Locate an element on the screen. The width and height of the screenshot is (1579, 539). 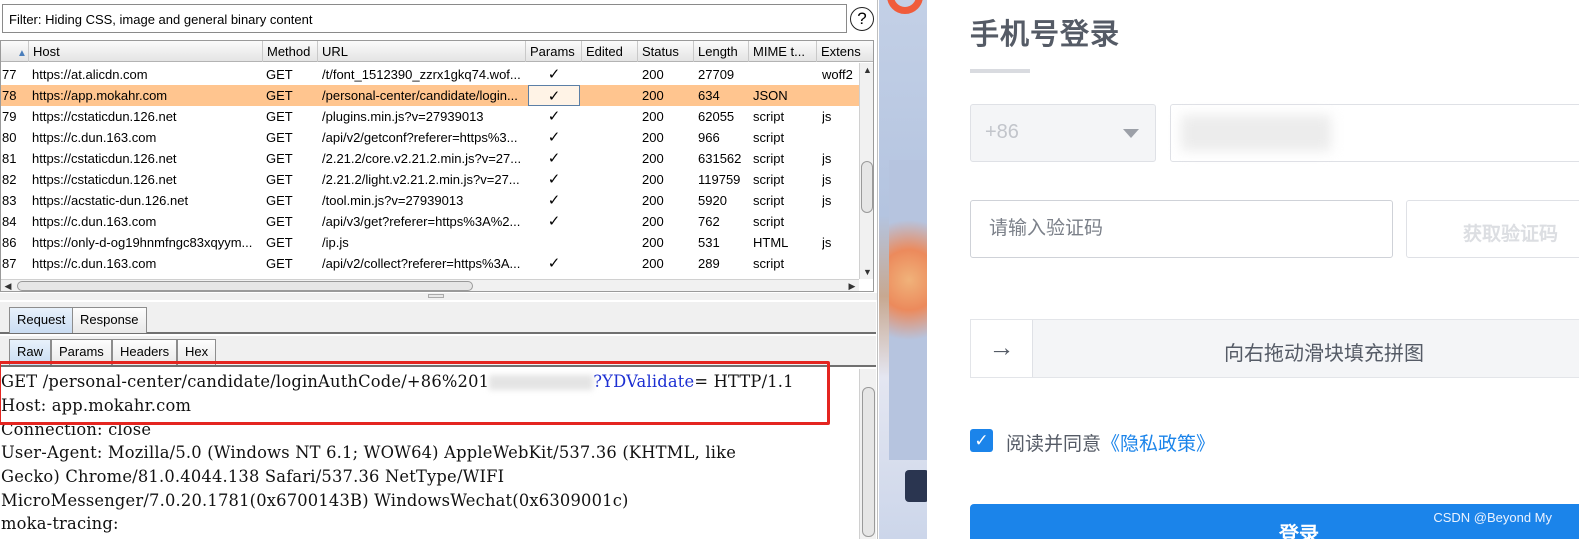
row-number: 79 is located at coordinates (9, 116).